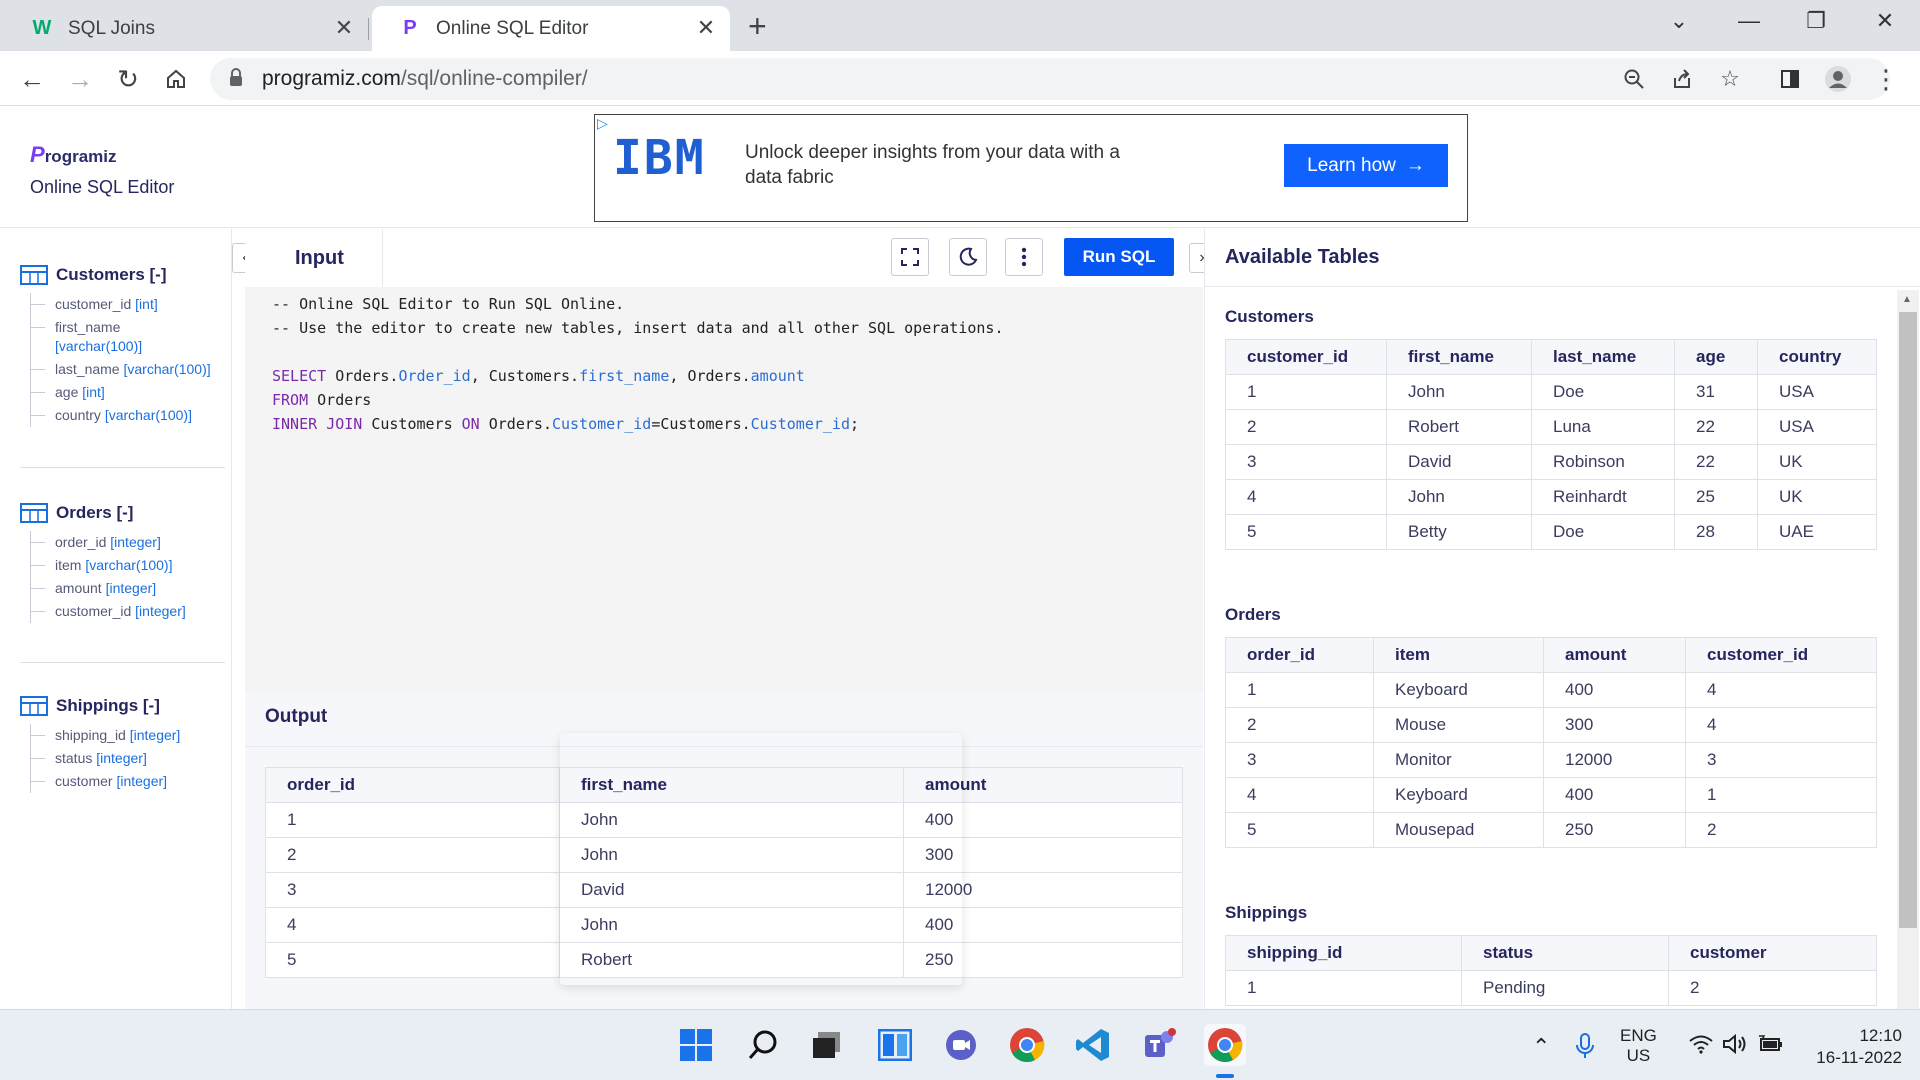  What do you see at coordinates (1886, 79) in the screenshot?
I see `menu-kebab-icon: ⋮` at bounding box center [1886, 79].